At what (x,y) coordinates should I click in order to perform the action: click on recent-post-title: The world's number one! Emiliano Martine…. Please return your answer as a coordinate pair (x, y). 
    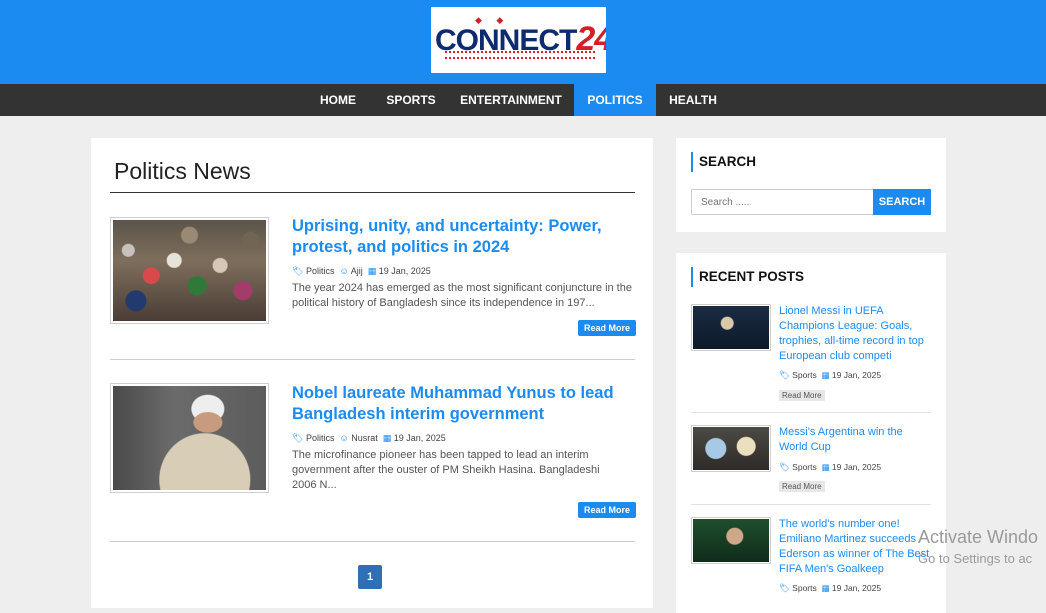
    Looking at the image, I should click on (855, 547).